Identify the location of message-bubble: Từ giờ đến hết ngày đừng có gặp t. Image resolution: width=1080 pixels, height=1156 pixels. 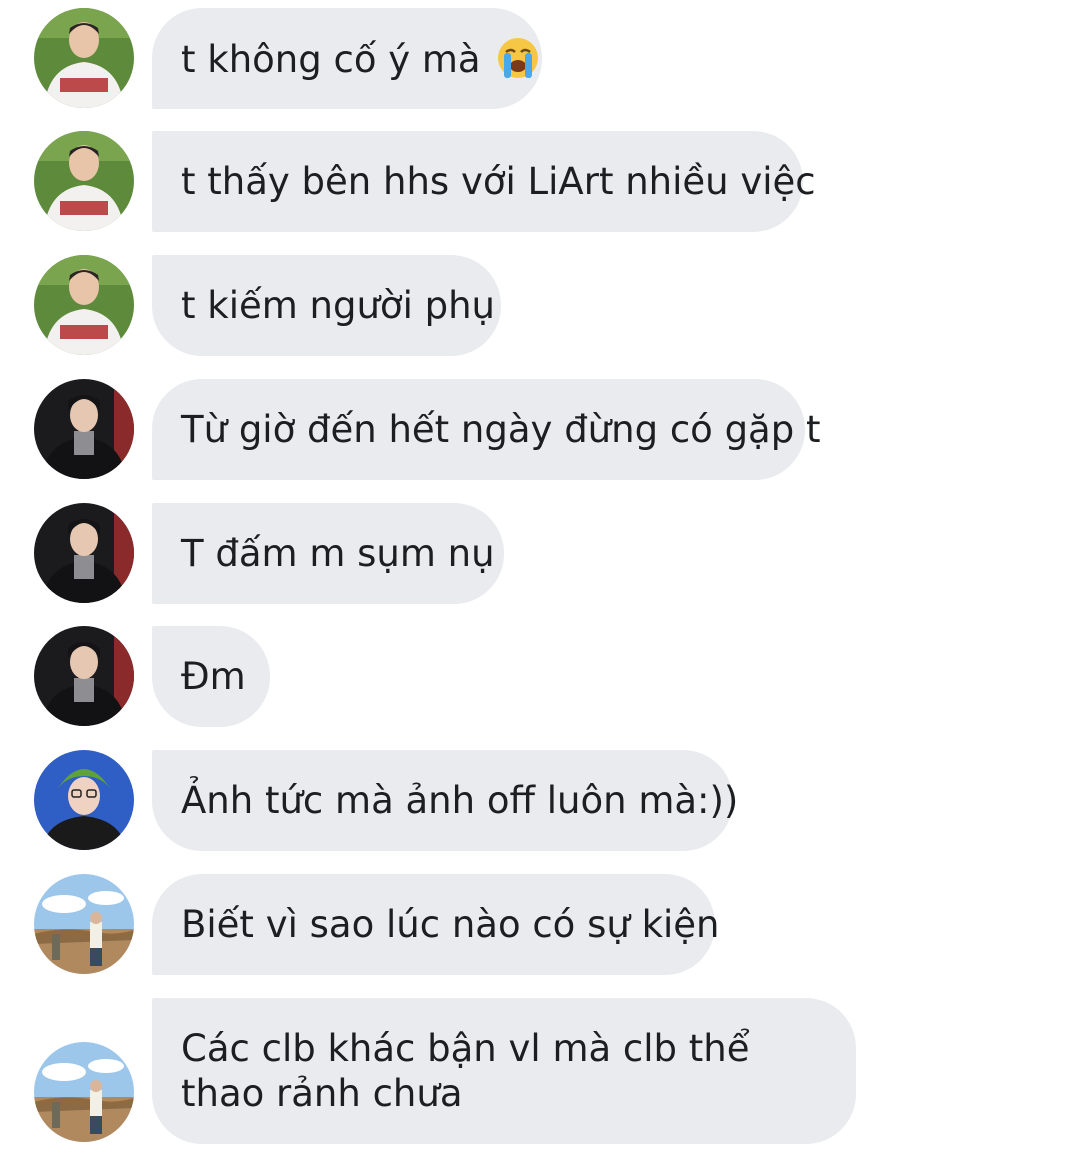
(486, 429).